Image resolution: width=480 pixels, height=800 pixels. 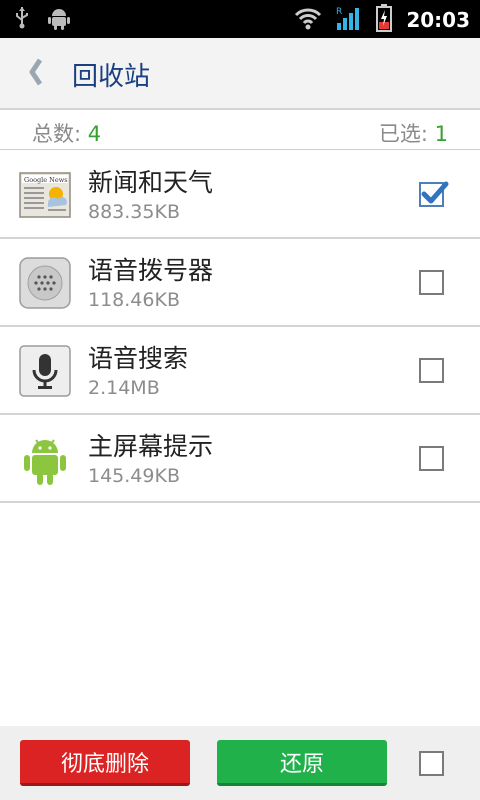 I want to click on chevron-left-icon, so click(x=36, y=74).